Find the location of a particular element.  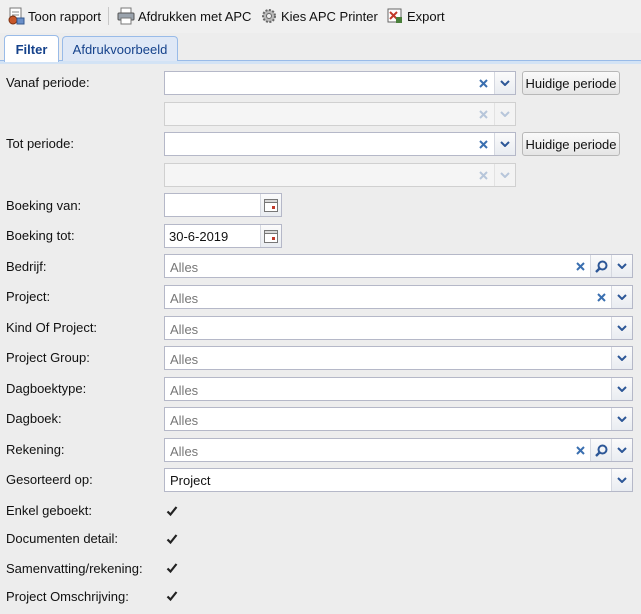

tab-afdrukvoorbeeld: Afdrukvoorbeeld is located at coordinates (120, 48).